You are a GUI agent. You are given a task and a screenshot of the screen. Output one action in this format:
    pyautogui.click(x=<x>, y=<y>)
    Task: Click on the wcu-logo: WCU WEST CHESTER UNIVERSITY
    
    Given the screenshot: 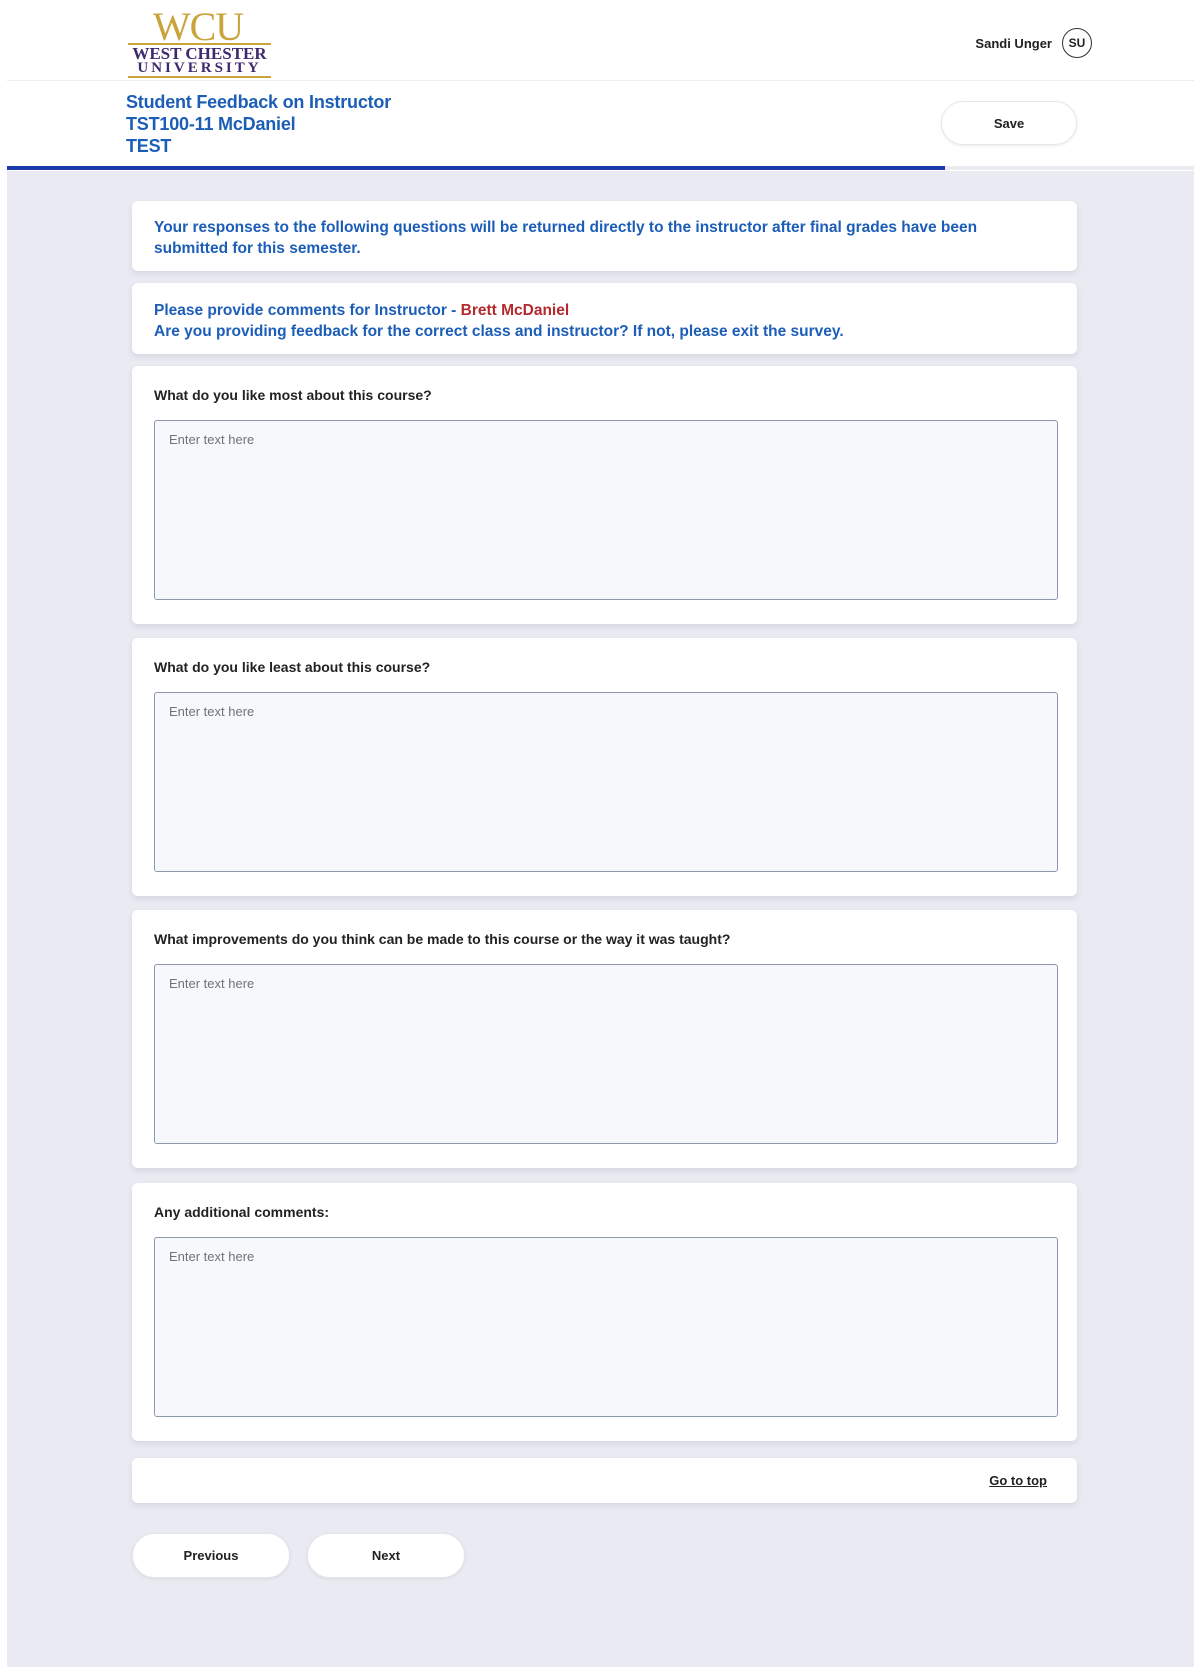 What is the action you would take?
    pyautogui.click(x=203, y=42)
    